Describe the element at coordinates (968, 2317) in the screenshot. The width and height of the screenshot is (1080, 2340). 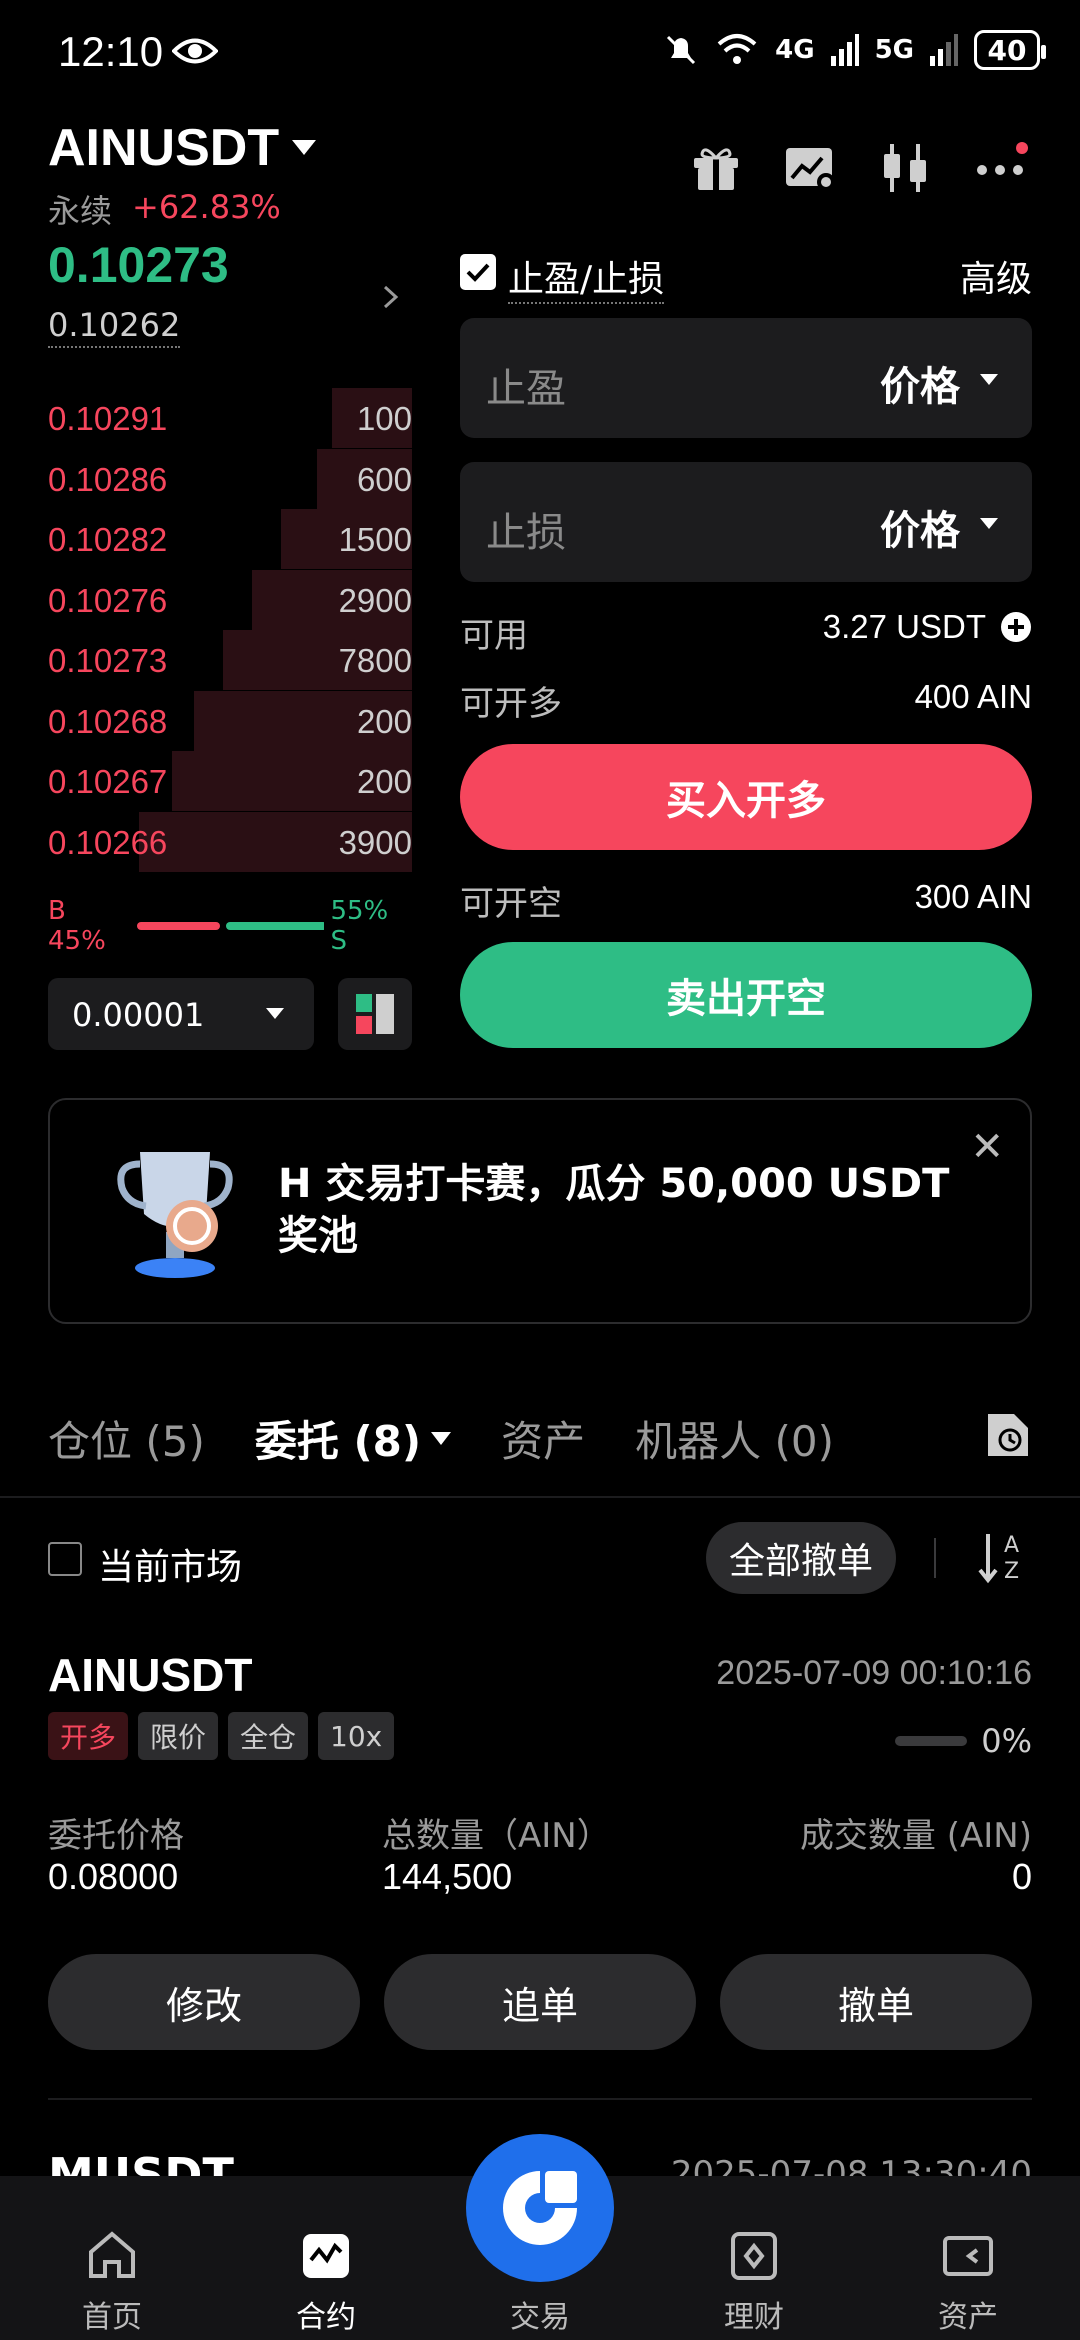
I see `nav-assets-label: 资产` at that location.